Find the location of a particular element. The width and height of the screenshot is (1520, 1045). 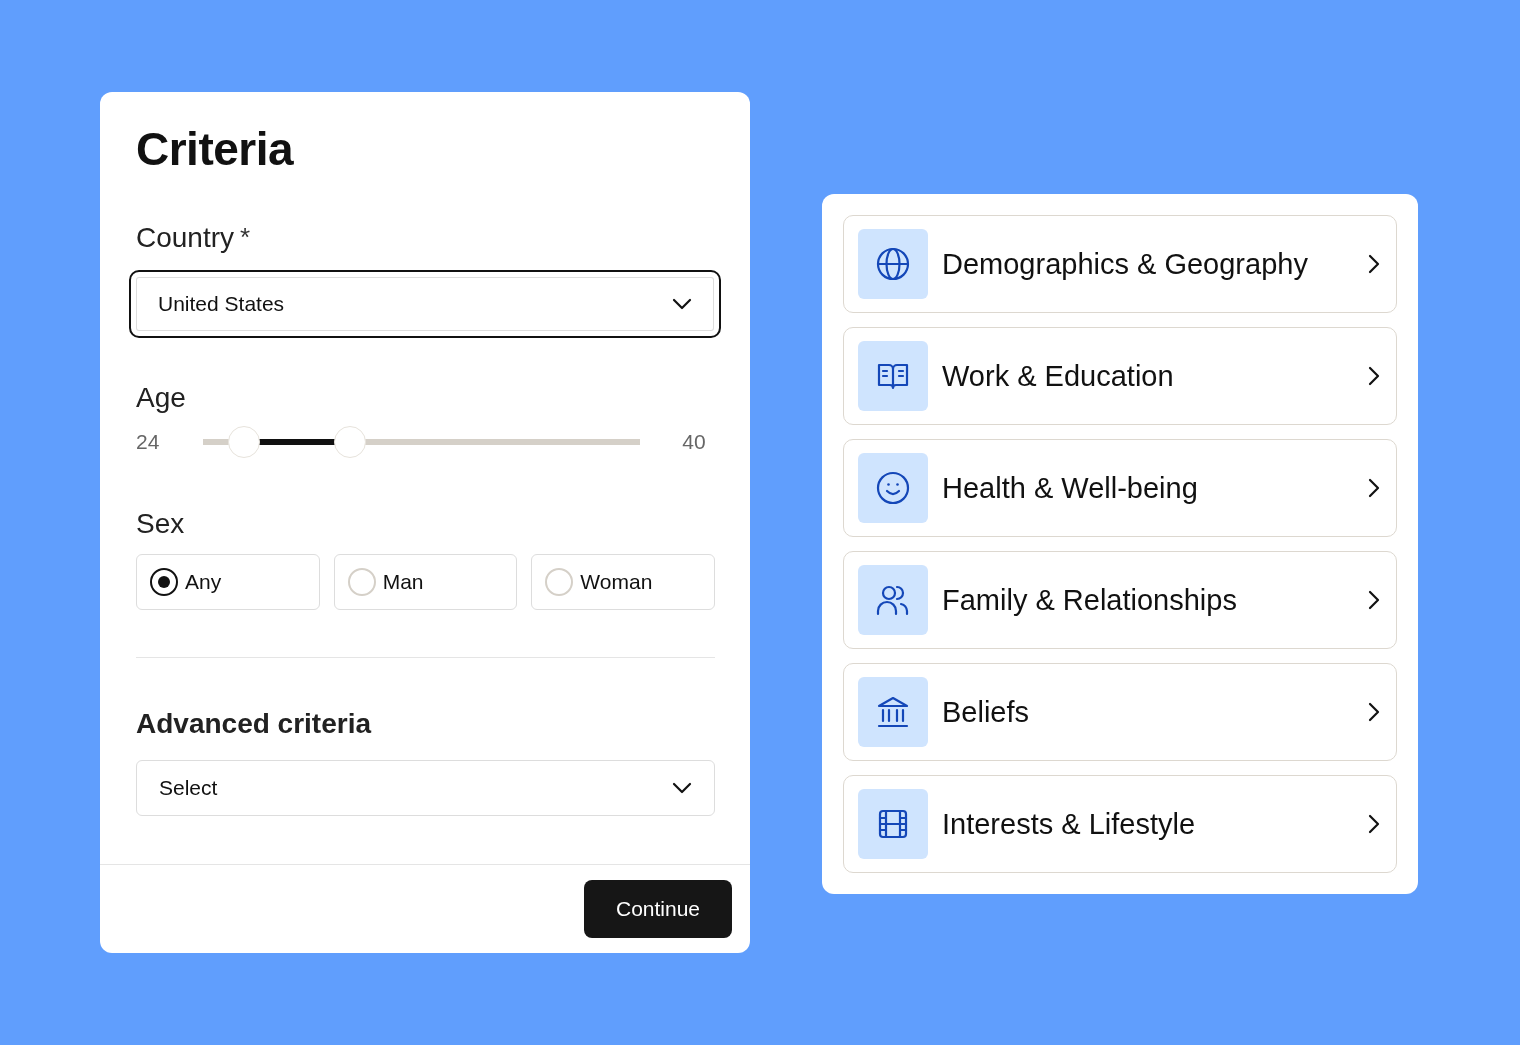

radio-option: Any is located at coordinates (228, 582).